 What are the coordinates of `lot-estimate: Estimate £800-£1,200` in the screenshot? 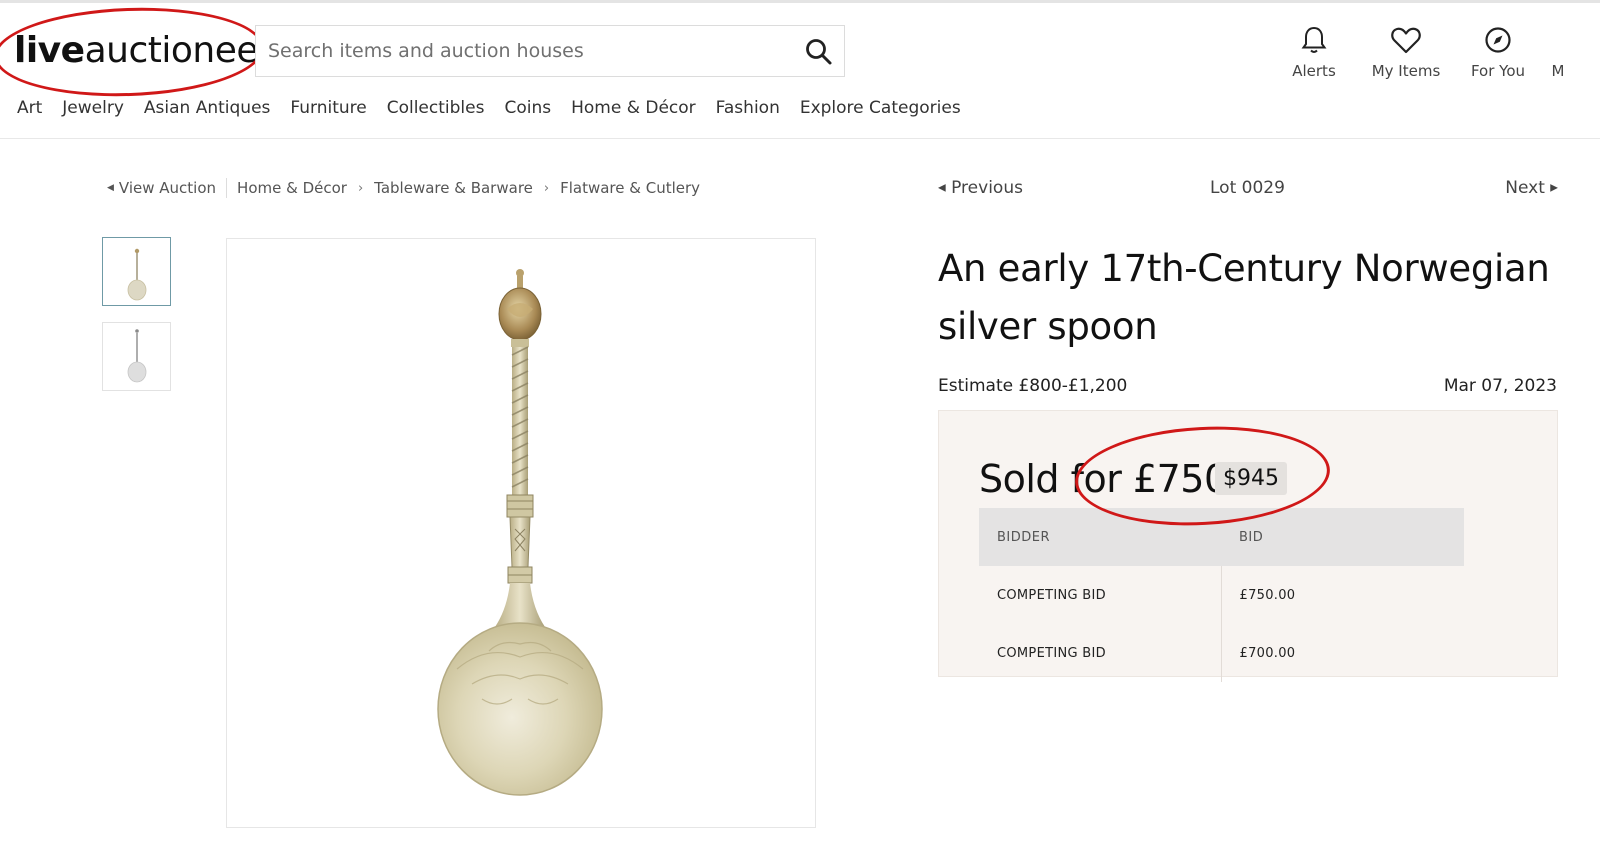 It's located at (1033, 386).